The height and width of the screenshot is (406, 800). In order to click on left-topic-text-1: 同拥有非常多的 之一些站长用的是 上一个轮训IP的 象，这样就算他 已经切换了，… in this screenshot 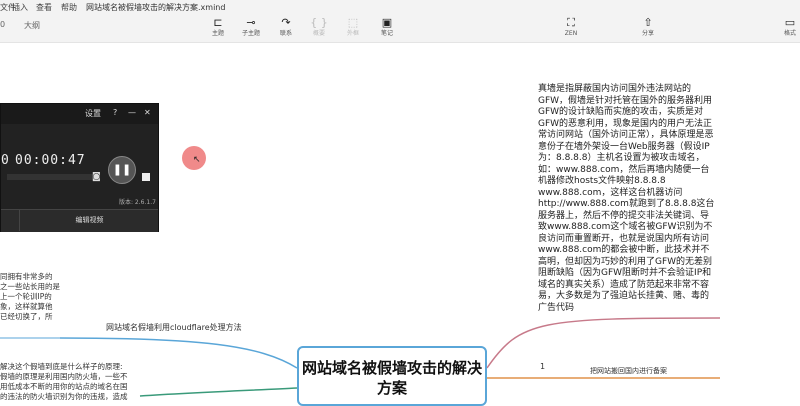, I will do `click(30, 297)`.